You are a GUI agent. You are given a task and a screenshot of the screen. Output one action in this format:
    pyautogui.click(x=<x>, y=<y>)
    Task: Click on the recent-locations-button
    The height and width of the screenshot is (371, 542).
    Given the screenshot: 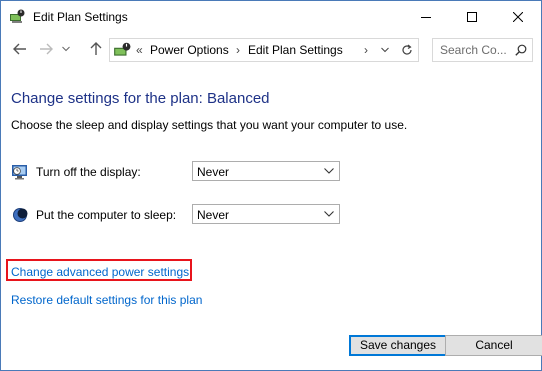 What is the action you would take?
    pyautogui.click(x=66, y=49)
    